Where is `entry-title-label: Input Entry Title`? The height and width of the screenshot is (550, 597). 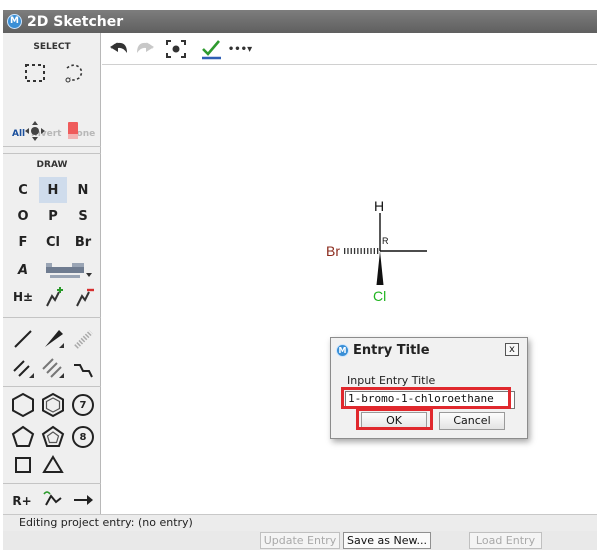 entry-title-label: Input Entry Title is located at coordinates (391, 380).